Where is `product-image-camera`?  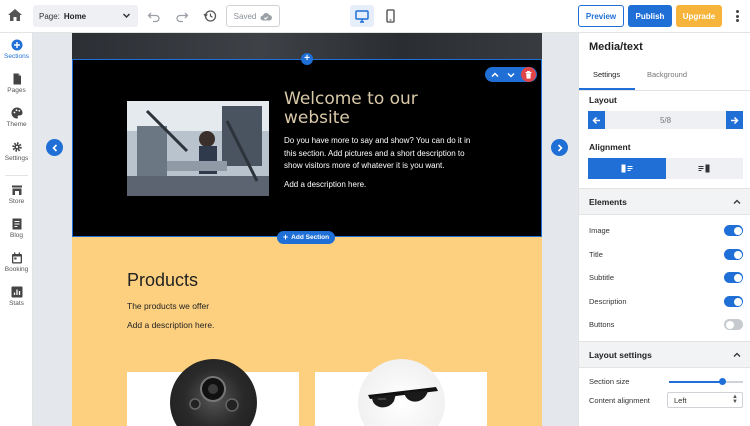 product-image-camera is located at coordinates (213, 392).